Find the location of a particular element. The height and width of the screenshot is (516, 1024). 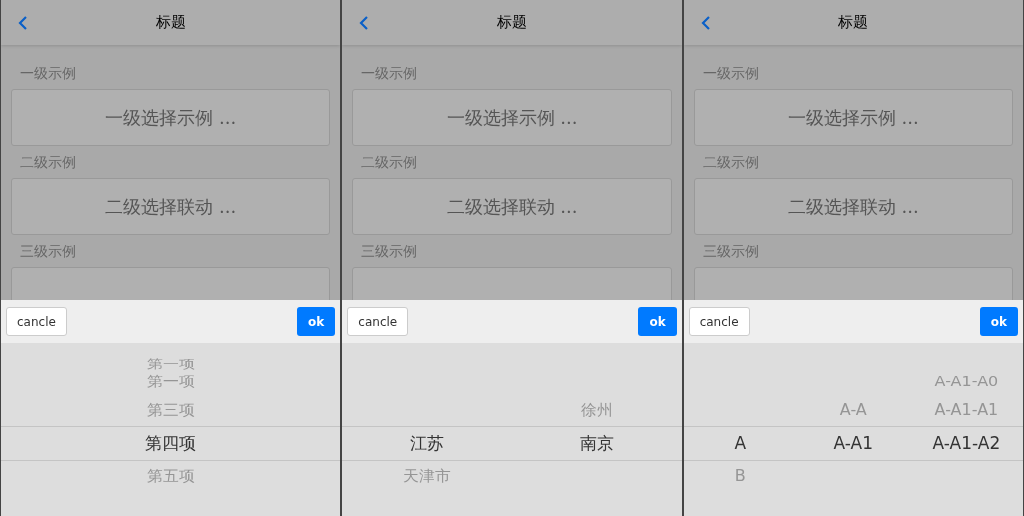

picker-option: 天津市 is located at coordinates (427, 476).